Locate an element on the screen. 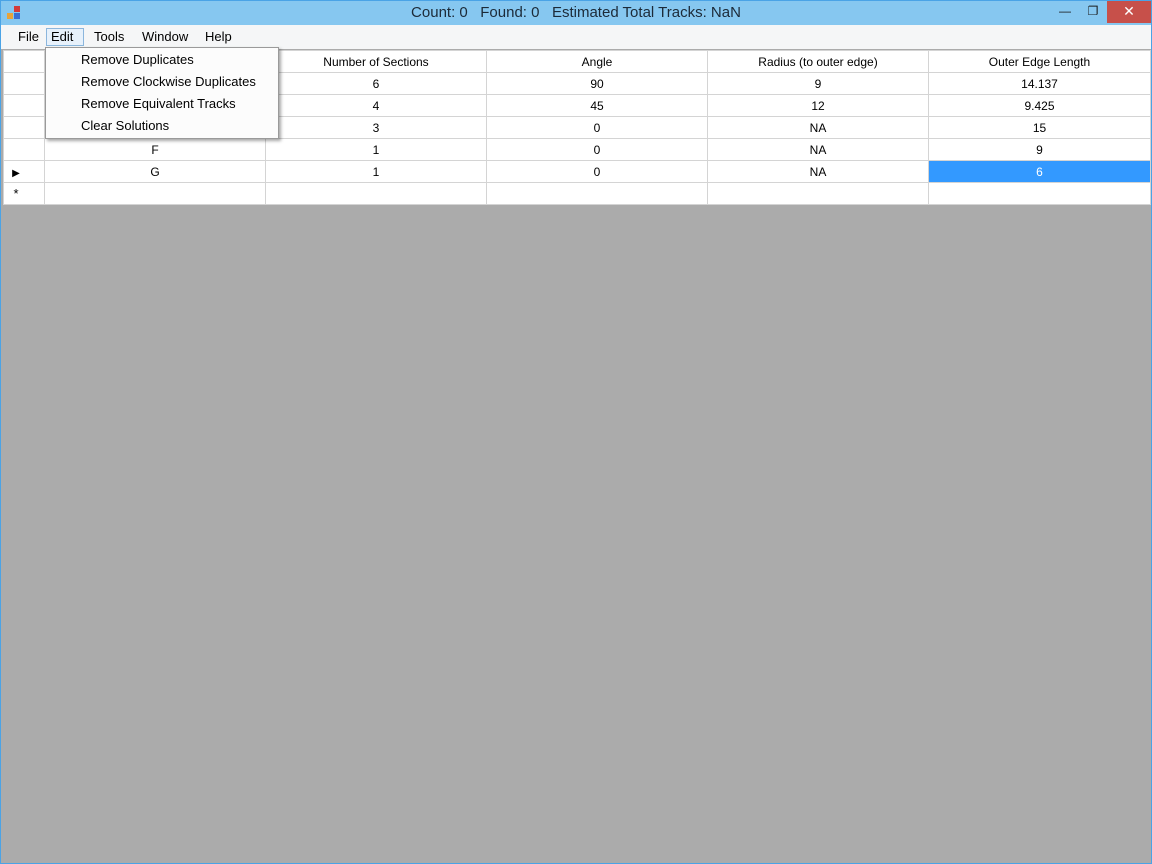  column-header-radius: Radius (to outer edge) is located at coordinates (818, 61).